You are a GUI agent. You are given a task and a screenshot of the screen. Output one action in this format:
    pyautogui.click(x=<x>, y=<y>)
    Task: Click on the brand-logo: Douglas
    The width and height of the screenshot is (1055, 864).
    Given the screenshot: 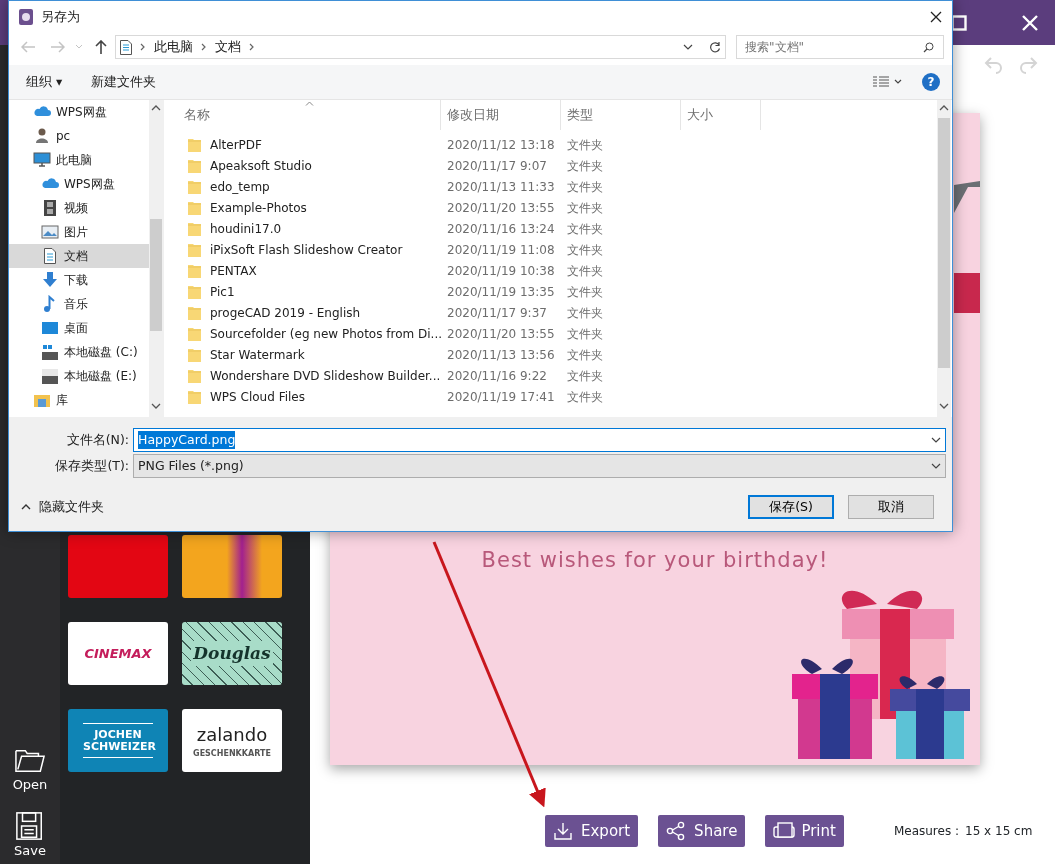 What is the action you would take?
    pyautogui.click(x=232, y=653)
    